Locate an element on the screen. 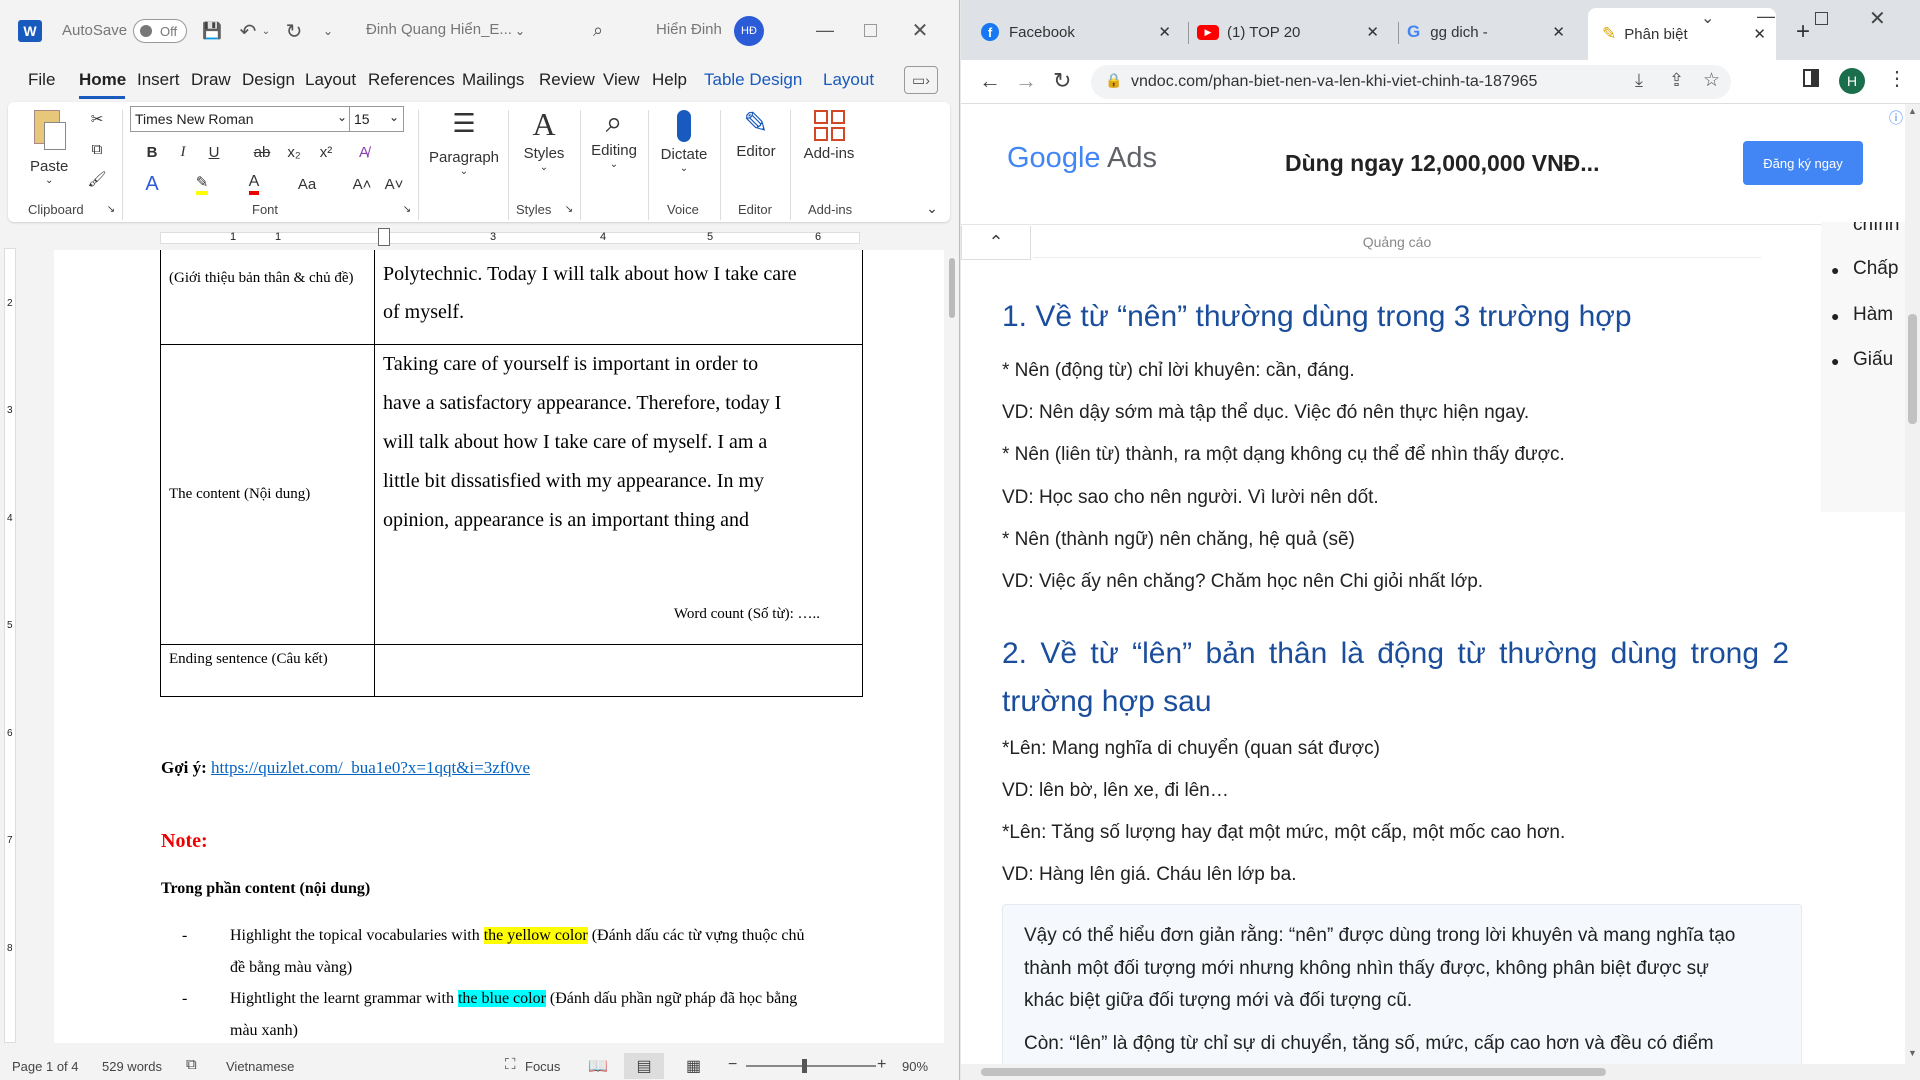 The height and width of the screenshot is (1080, 1920). close-button: ✕ is located at coordinates (1877, 18).